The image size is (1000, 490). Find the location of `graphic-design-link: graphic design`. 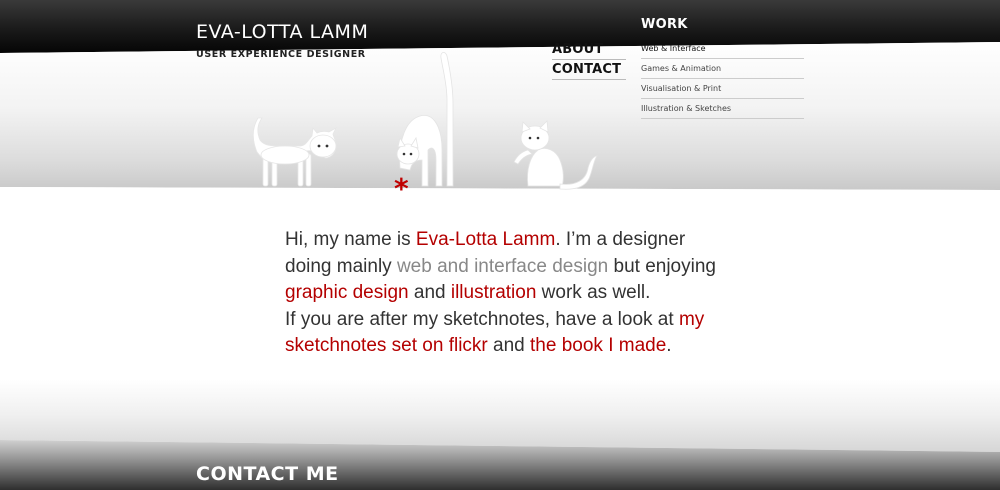

graphic-design-link: graphic design is located at coordinates (347, 292).